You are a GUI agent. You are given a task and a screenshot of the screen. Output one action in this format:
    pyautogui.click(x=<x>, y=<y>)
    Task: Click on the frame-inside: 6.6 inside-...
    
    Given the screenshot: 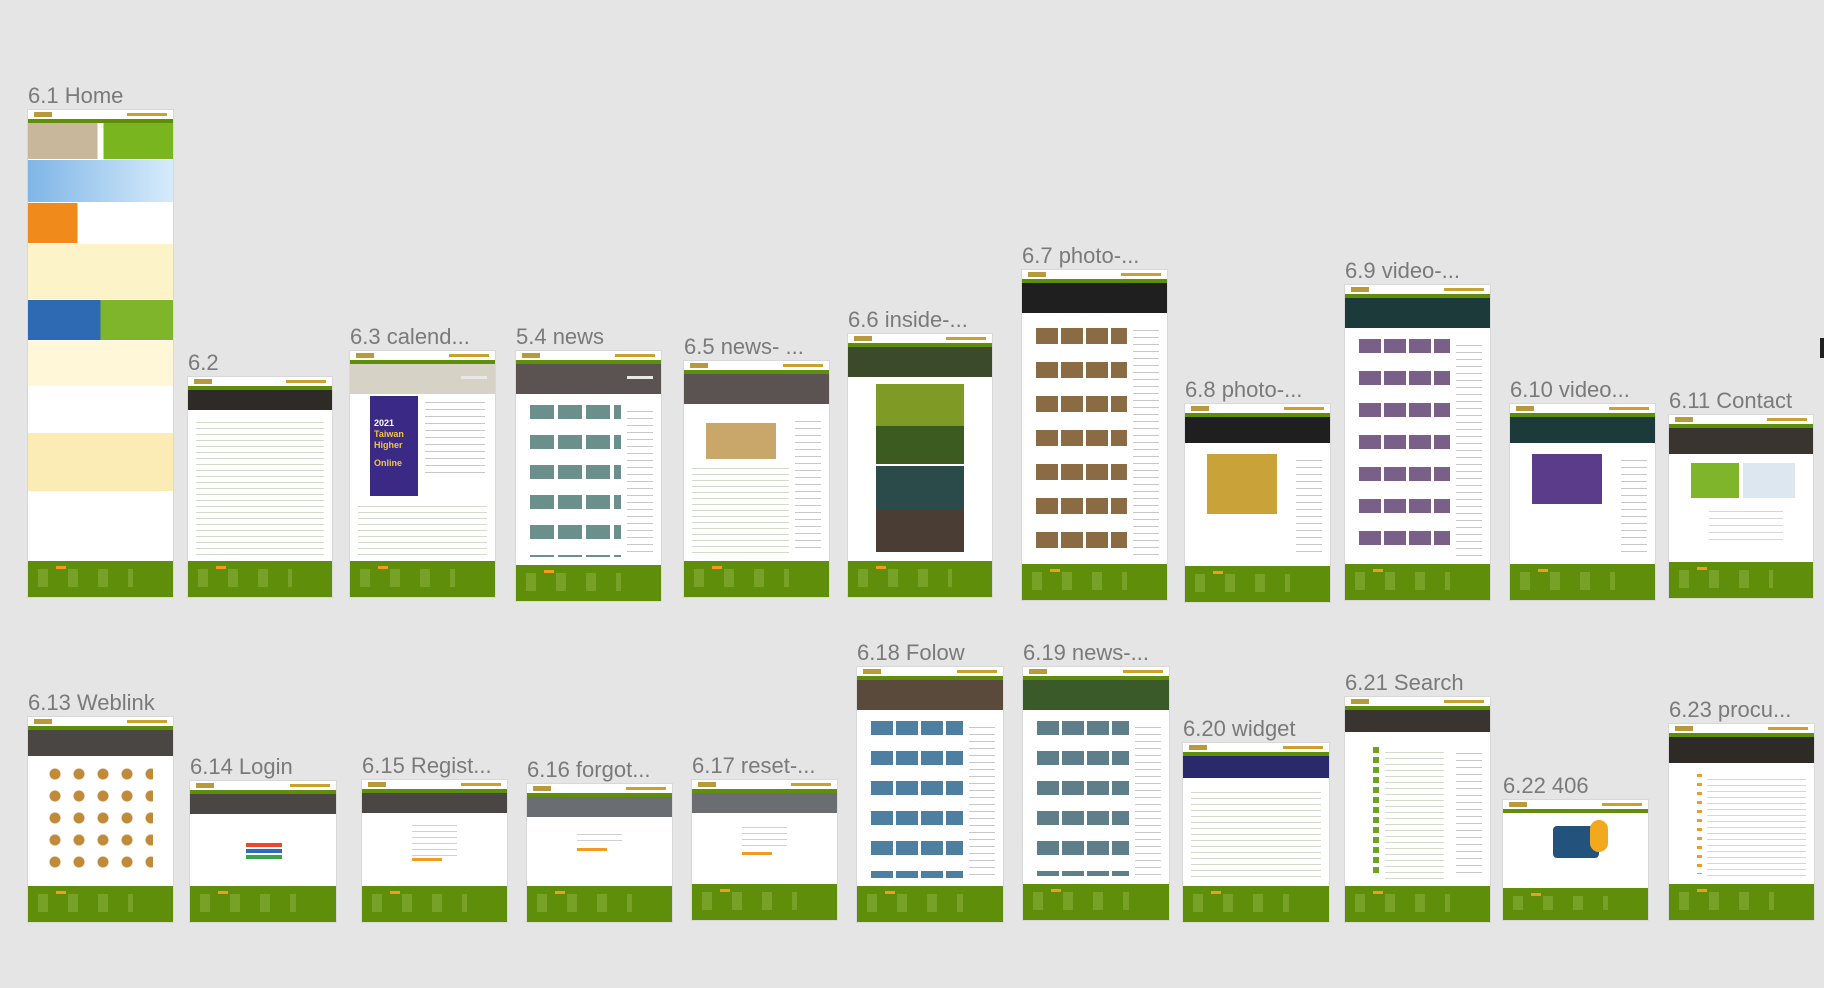 What is the action you would take?
    pyautogui.click(x=920, y=452)
    